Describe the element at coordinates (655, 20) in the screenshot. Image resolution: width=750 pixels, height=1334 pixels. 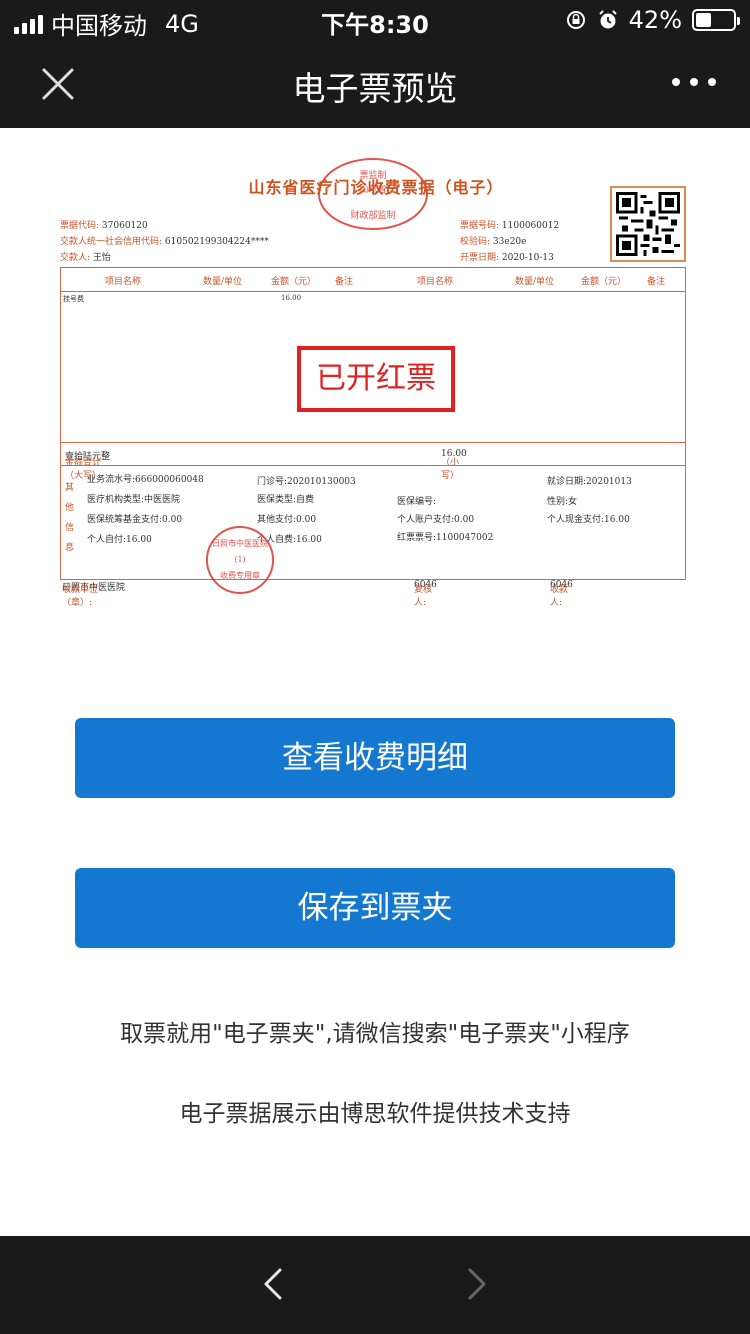
I see `battery-percent: 42%` at that location.